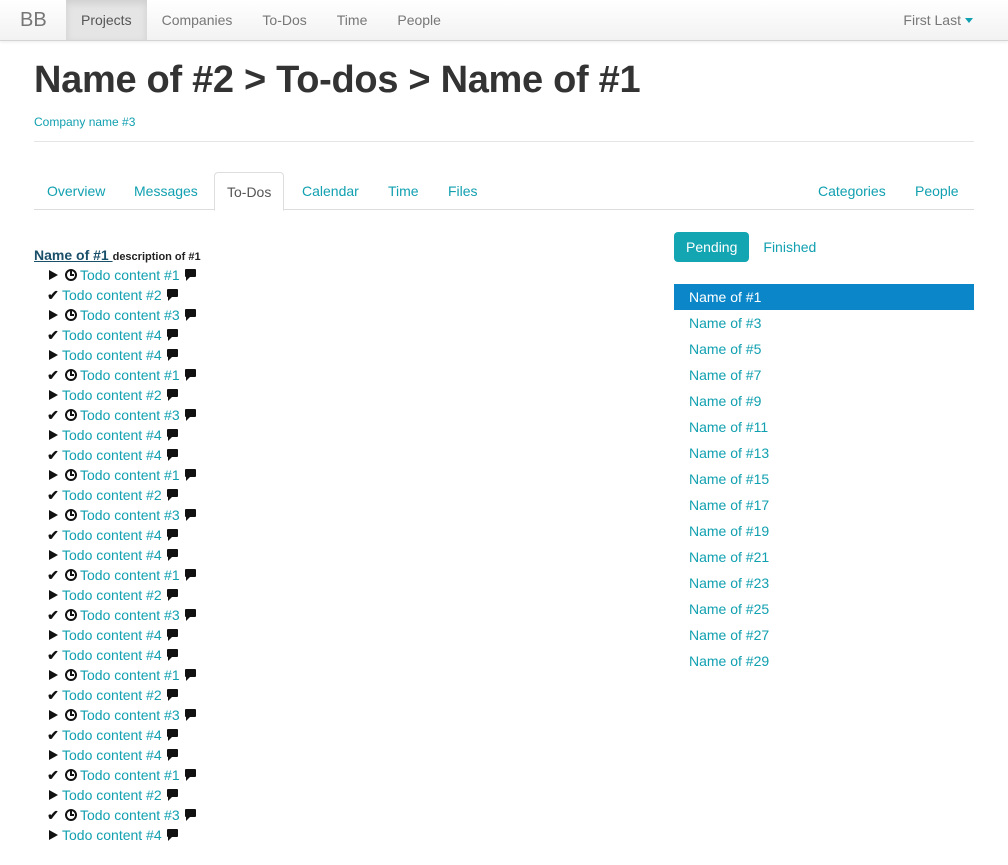  Describe the element at coordinates (824, 531) in the screenshot. I see `todolist-nav-item: Name of #19` at that location.